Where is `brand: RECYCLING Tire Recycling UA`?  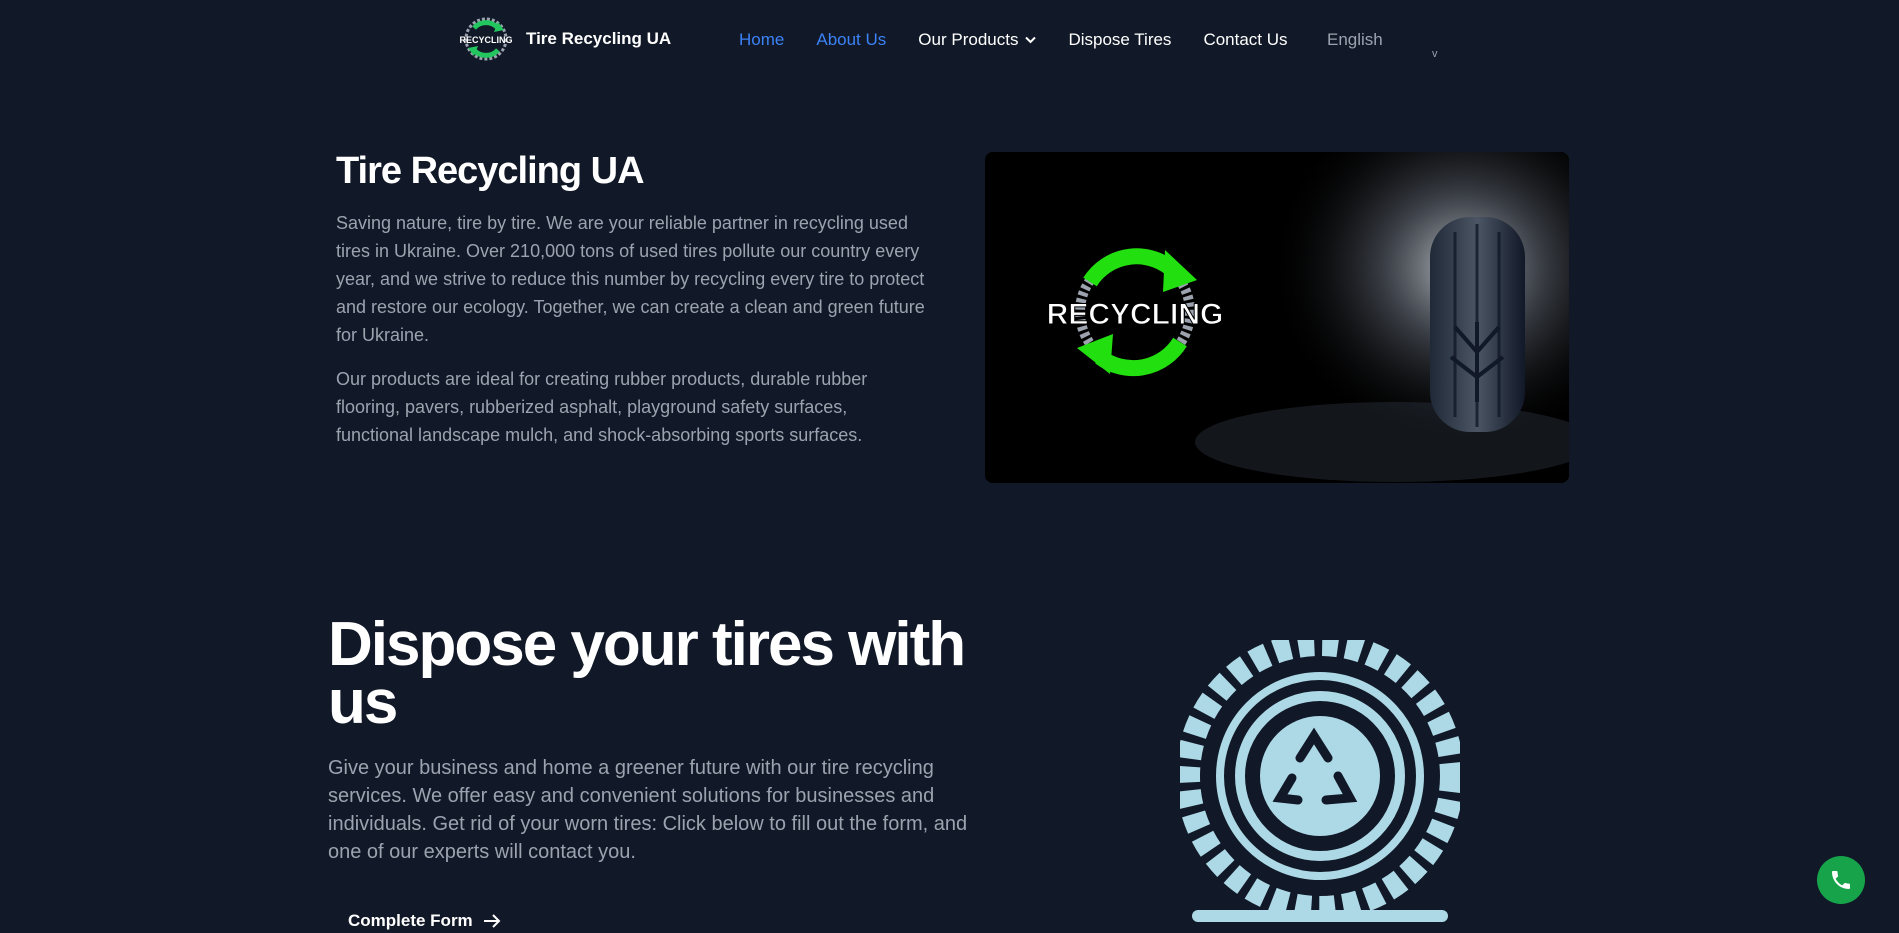
brand: RECYCLING Tire Recycling UA is located at coordinates (563, 39).